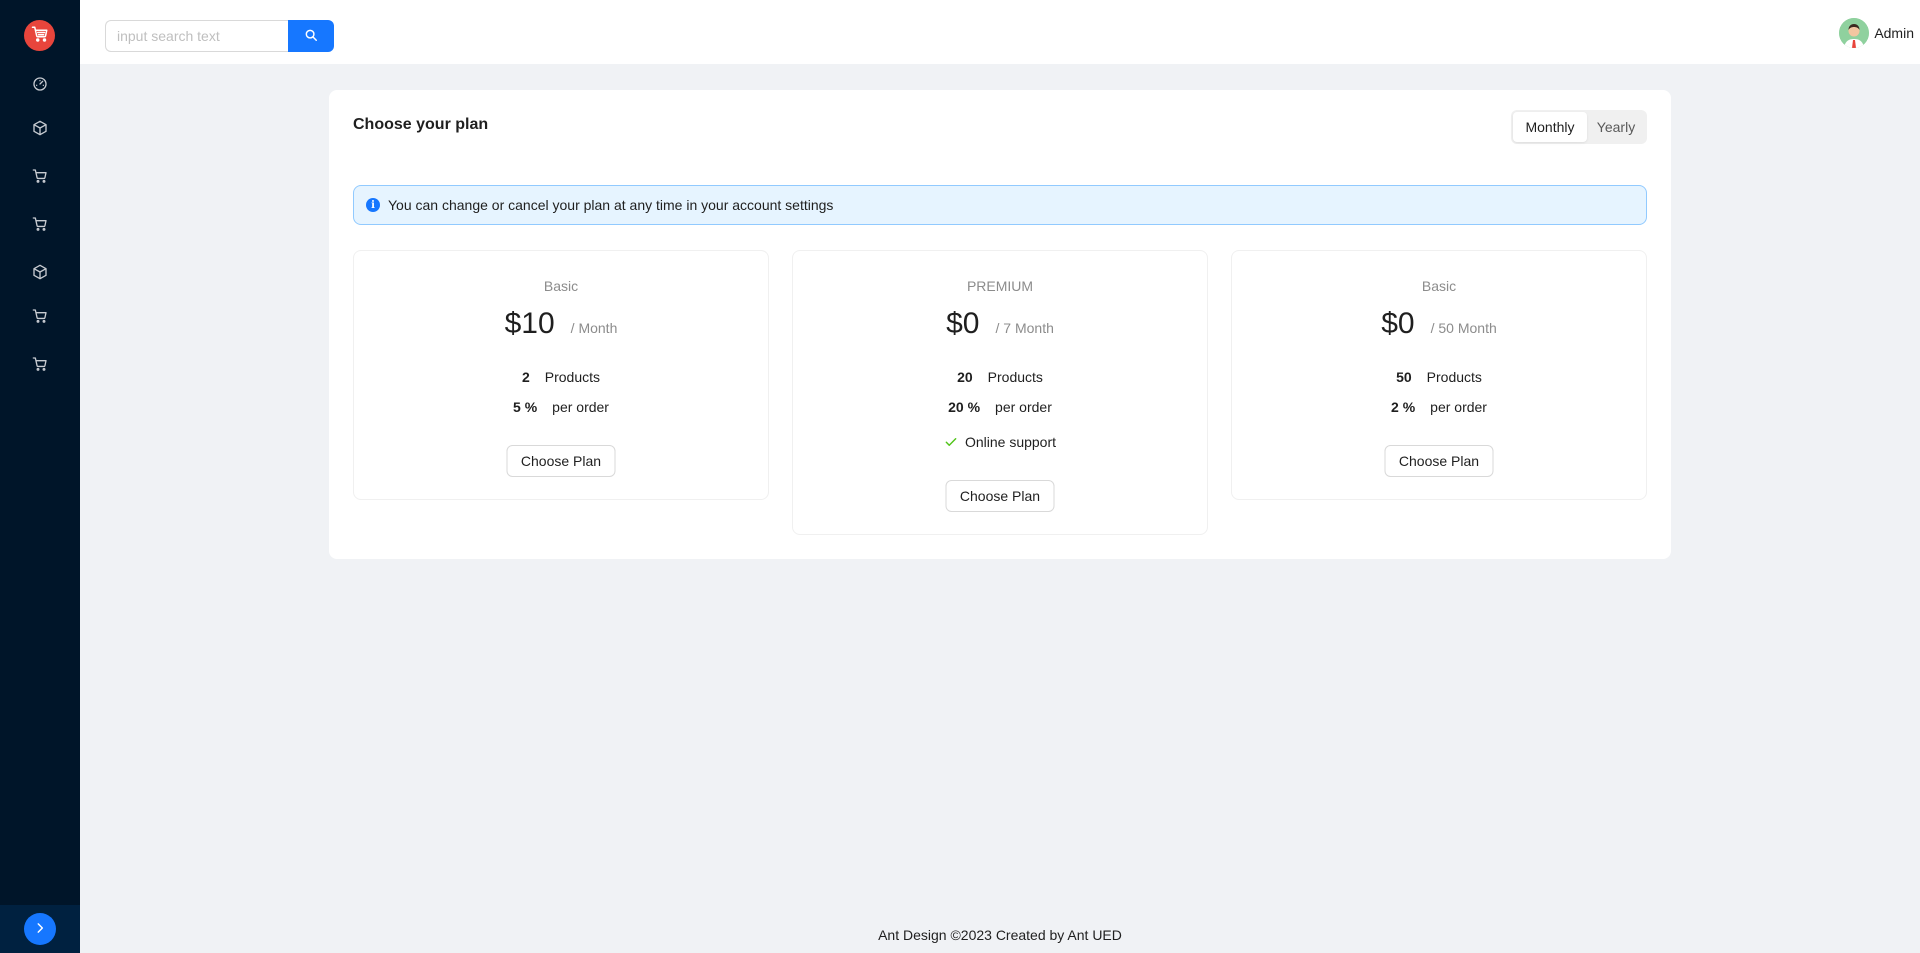 The height and width of the screenshot is (953, 1920). I want to click on logo, so click(39, 35).